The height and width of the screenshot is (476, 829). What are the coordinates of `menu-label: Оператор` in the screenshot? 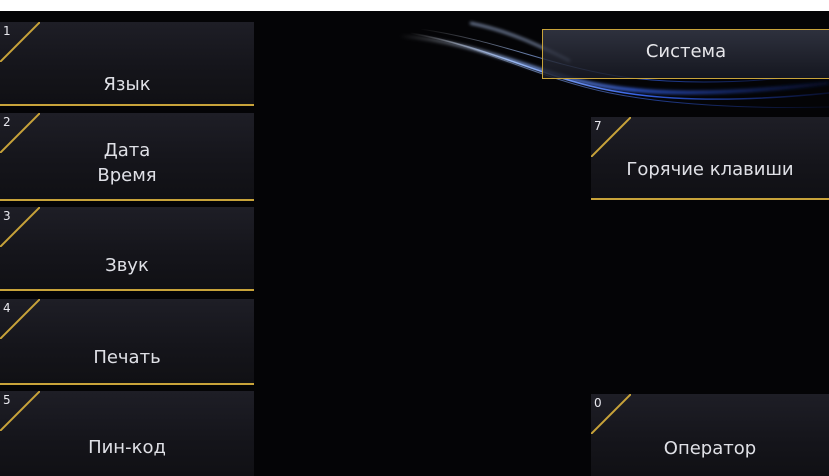 It's located at (710, 448).